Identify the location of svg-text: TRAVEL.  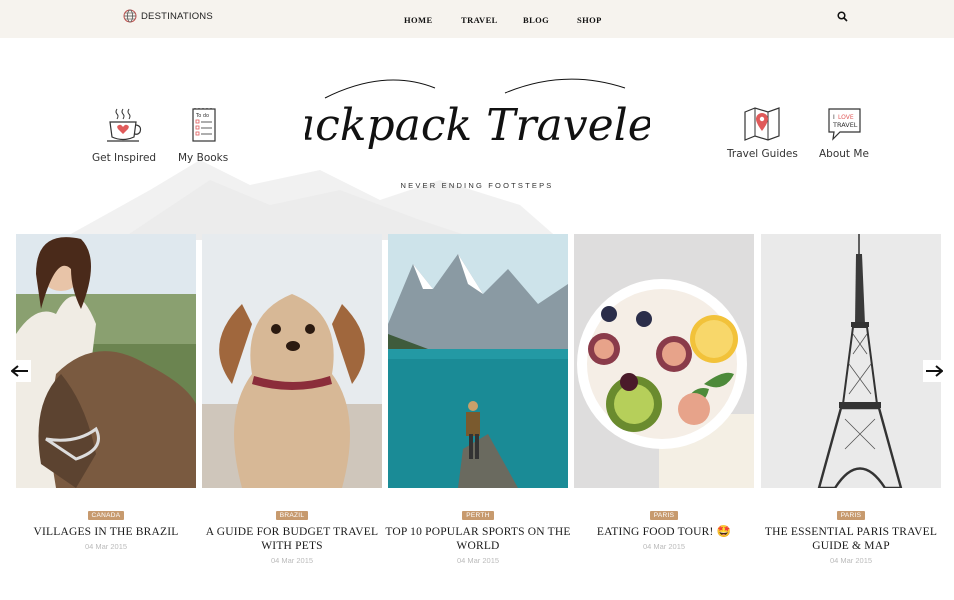
(845, 125).